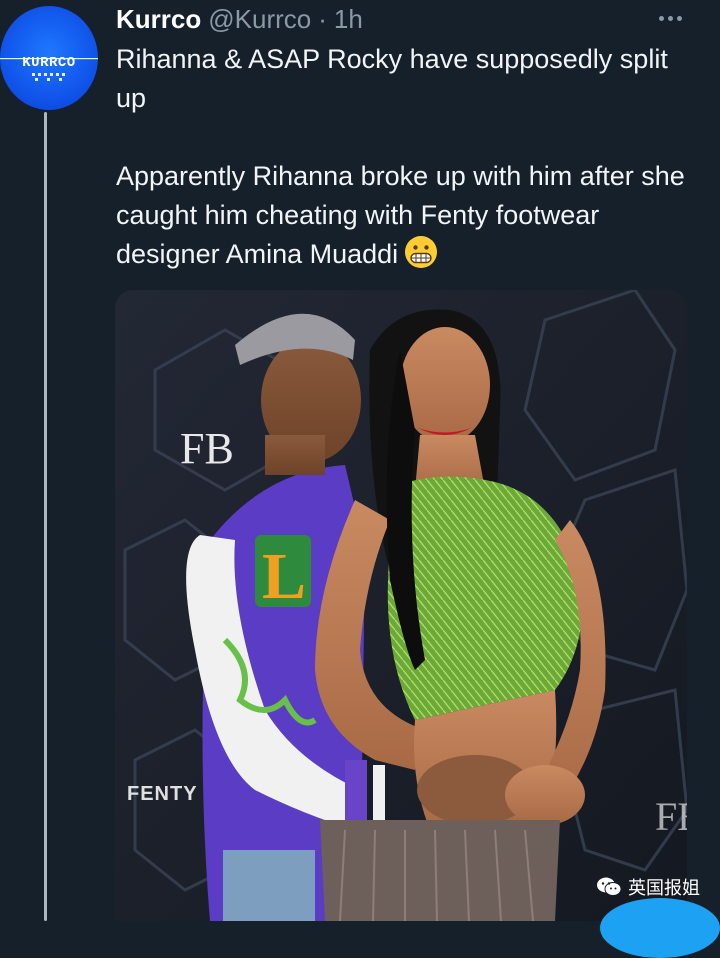 This screenshot has width=720, height=958. Describe the element at coordinates (660, 928) in the screenshot. I see `compose-button` at that location.